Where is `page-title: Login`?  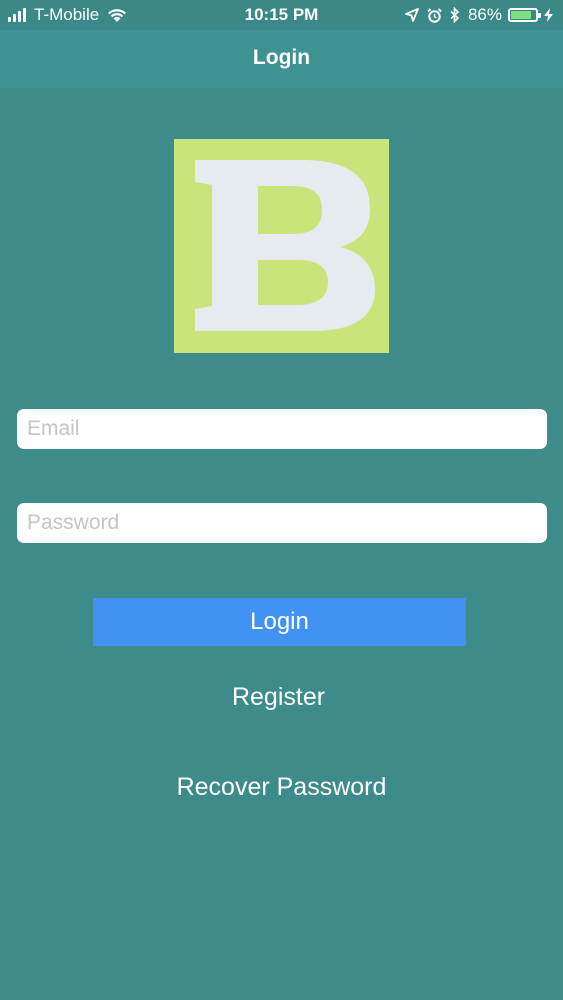 page-title: Login is located at coordinates (281, 57).